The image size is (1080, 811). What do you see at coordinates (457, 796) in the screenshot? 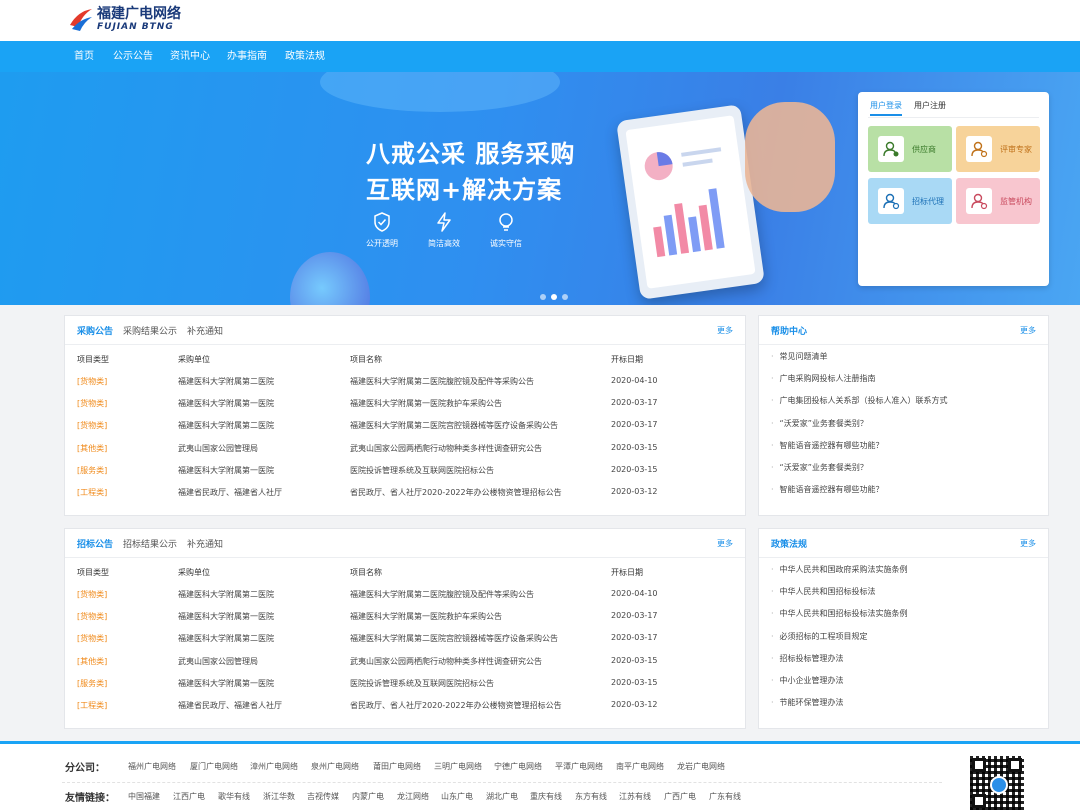
I see `friend-link: 山东广电` at bounding box center [457, 796].